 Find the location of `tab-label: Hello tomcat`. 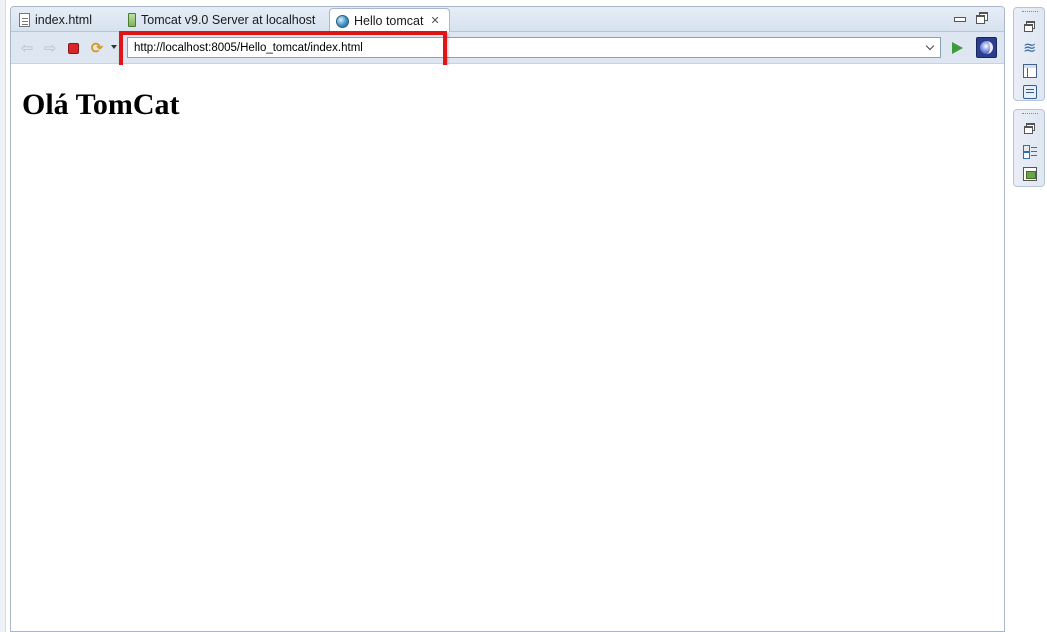

tab-label: Hello tomcat is located at coordinates (389, 21).